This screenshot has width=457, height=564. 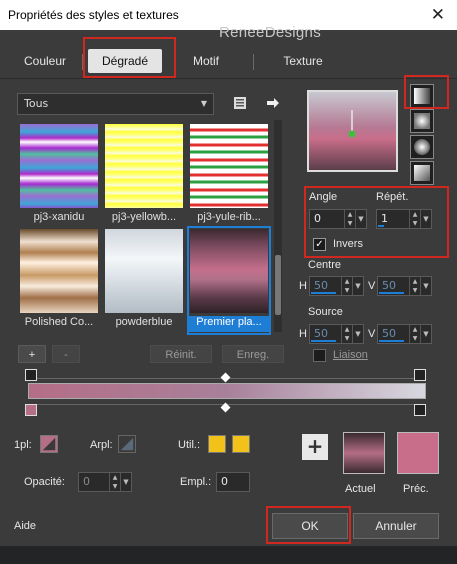 I want to click on add-swatch-button: +, so click(x=315, y=447).